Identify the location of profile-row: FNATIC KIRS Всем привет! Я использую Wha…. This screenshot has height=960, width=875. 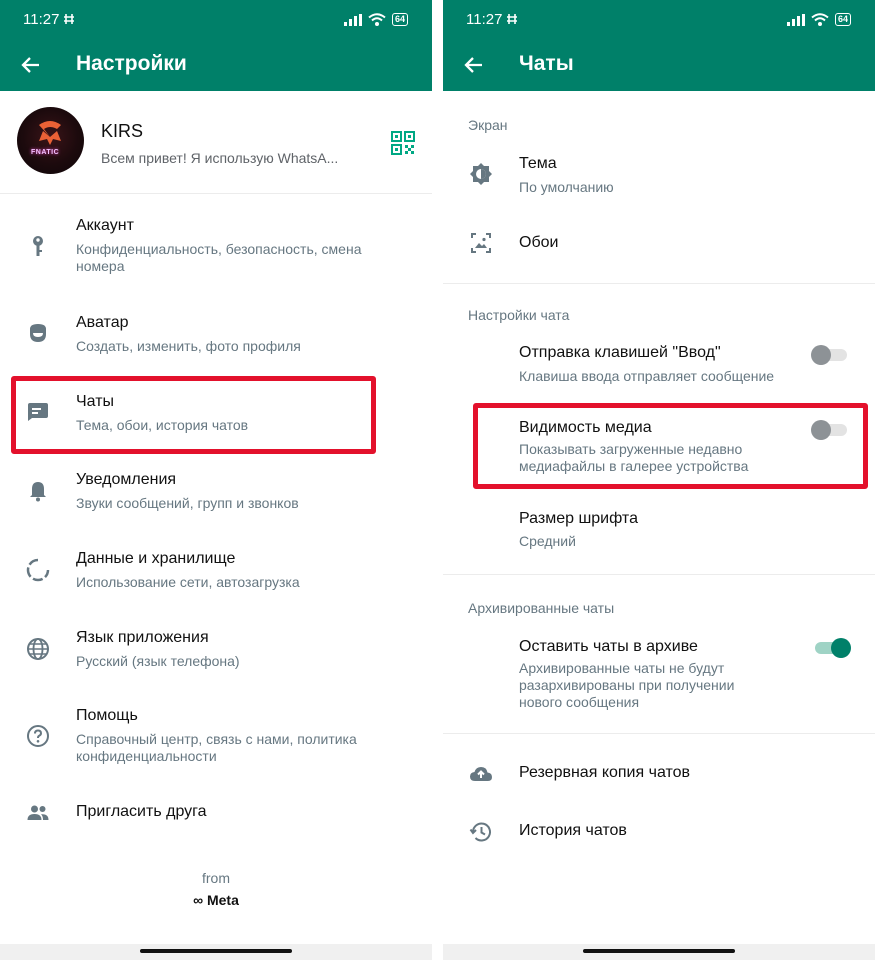
(216, 142).